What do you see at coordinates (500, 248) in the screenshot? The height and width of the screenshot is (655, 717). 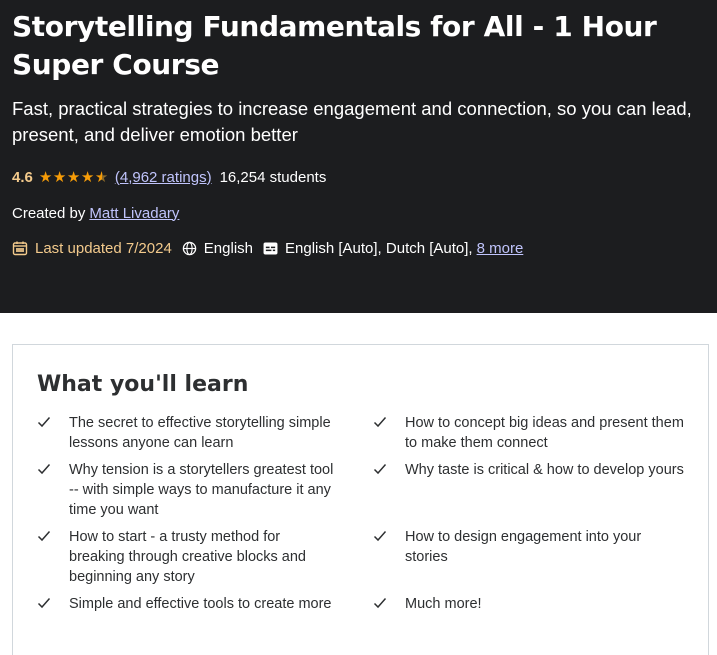 I see `more-captions-link: 8 more` at bounding box center [500, 248].